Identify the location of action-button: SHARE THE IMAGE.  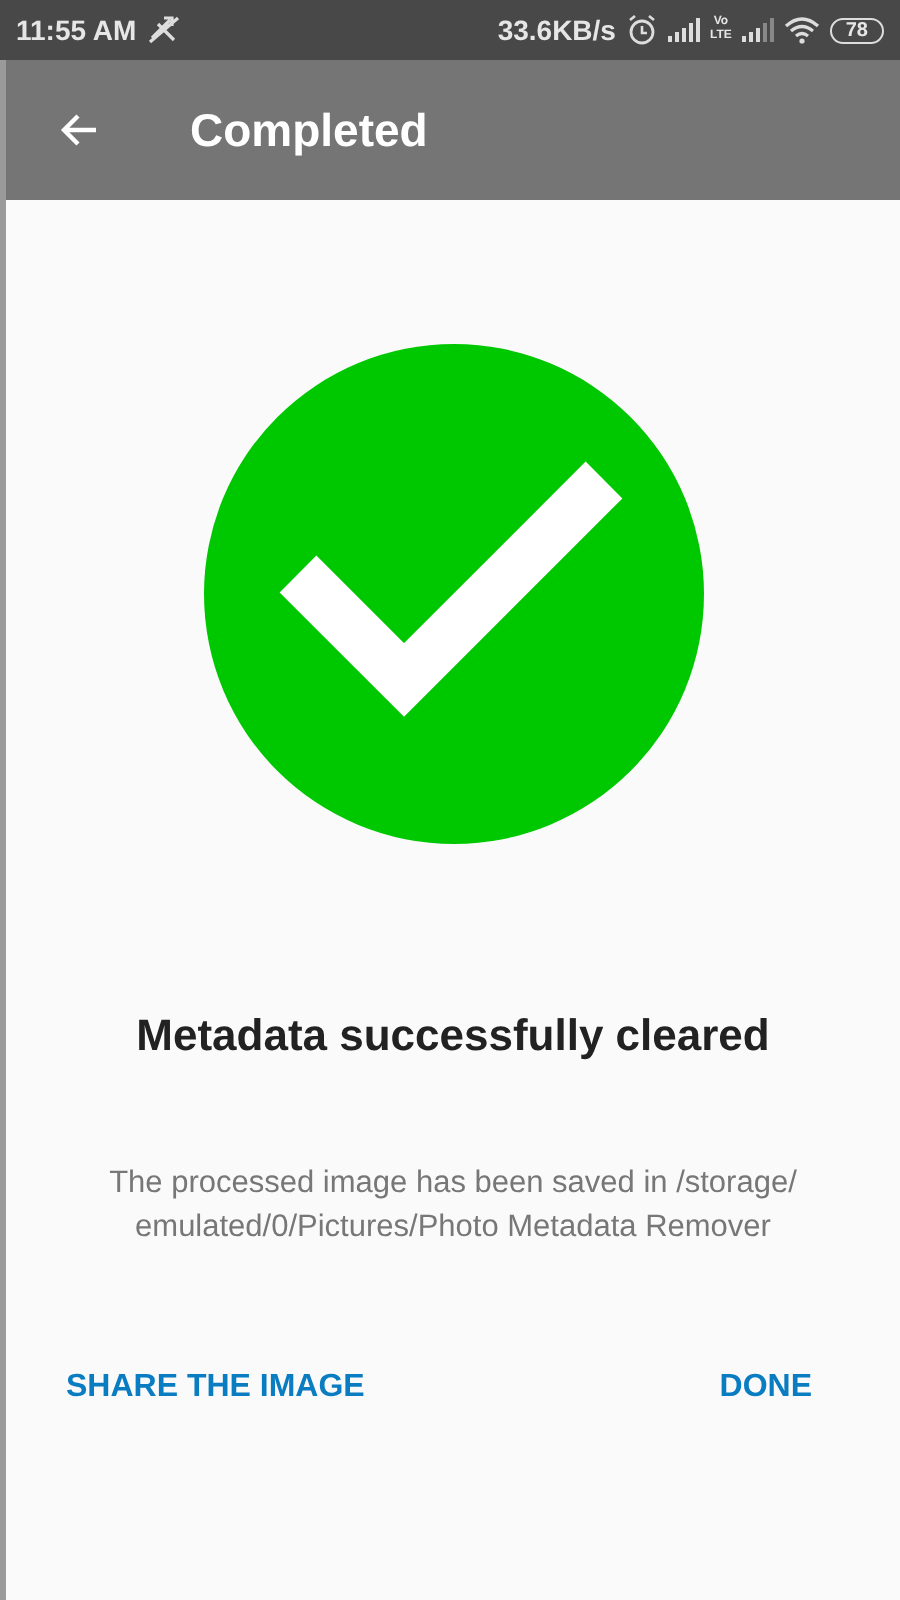
(215, 1388).